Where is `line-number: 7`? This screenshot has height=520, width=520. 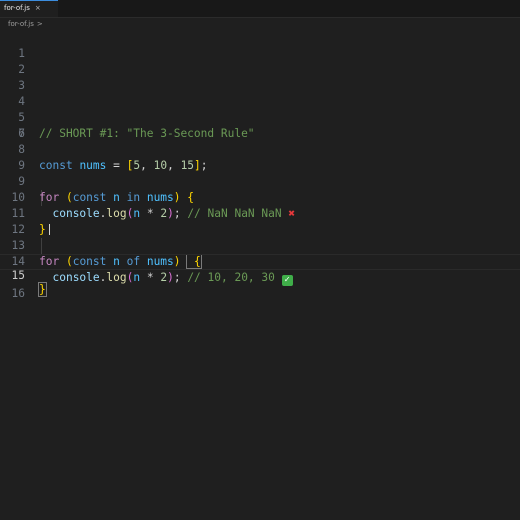
line-number: 7 is located at coordinates (21, 133).